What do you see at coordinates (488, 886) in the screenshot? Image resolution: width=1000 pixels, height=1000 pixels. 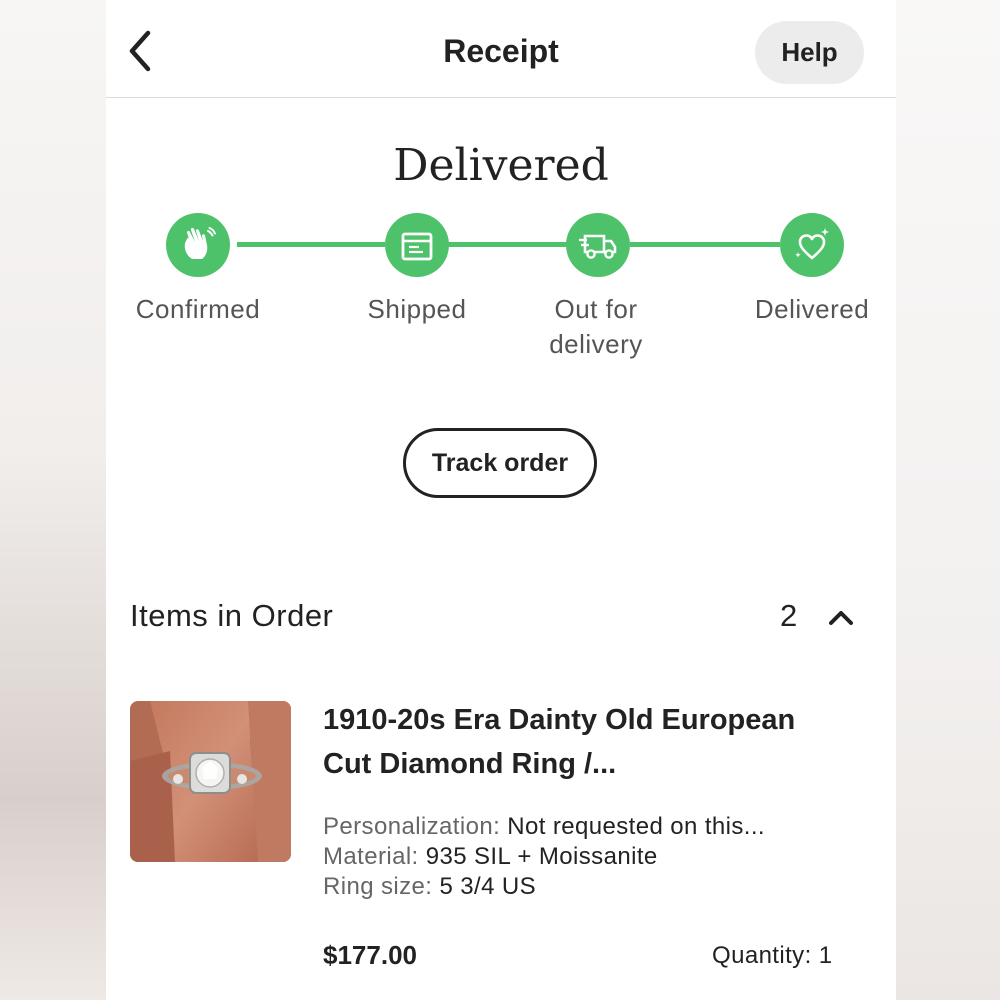 I see `attribute-value: 5 3/4 US` at bounding box center [488, 886].